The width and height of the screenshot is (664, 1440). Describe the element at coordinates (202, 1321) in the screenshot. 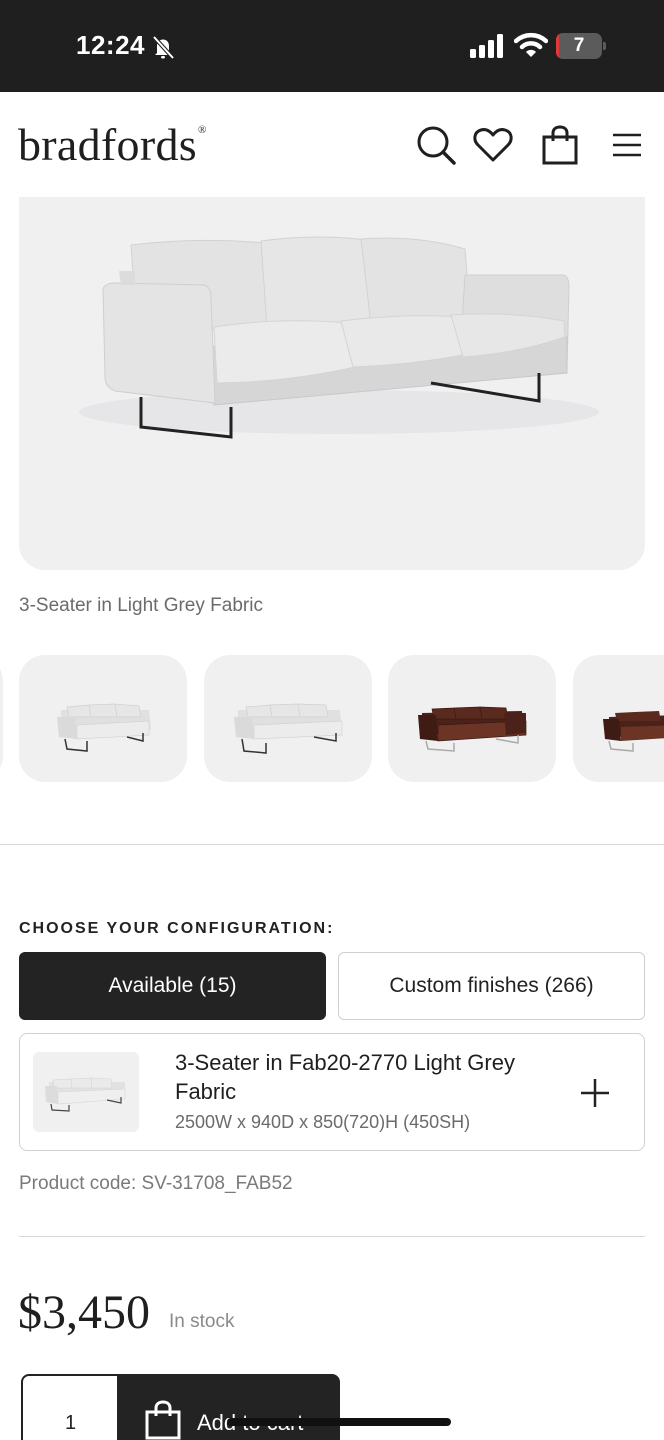

I see `stock-status: In stock` at that location.